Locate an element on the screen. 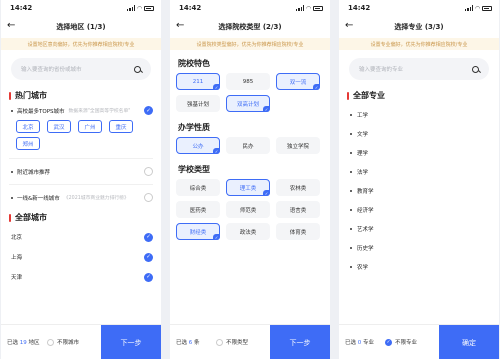 The image size is (500, 359). major-item: 农学 is located at coordinates (419, 266).